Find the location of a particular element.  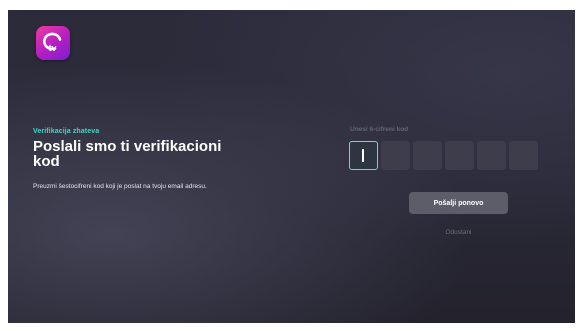

breadcrumb: Verifikacija zhateva is located at coordinates (66, 131).